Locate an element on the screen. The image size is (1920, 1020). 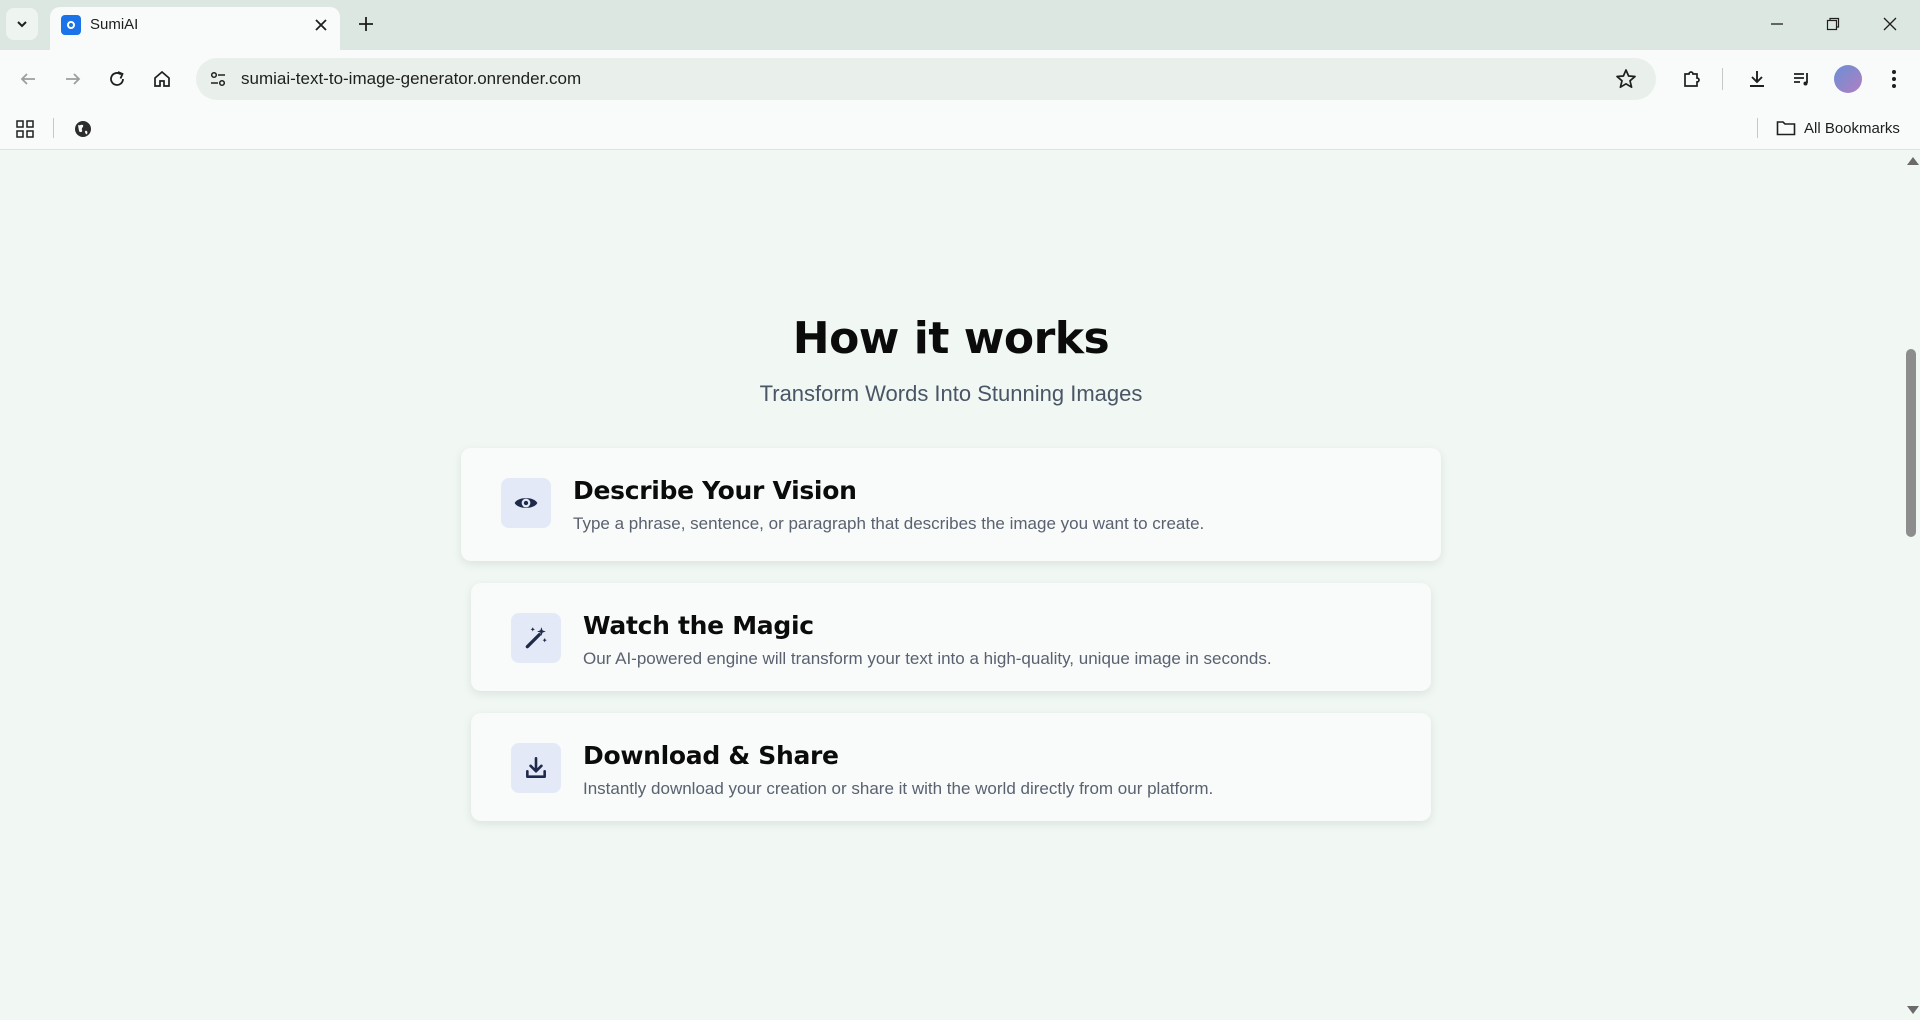
apps-grid-icon is located at coordinates (25, 129).